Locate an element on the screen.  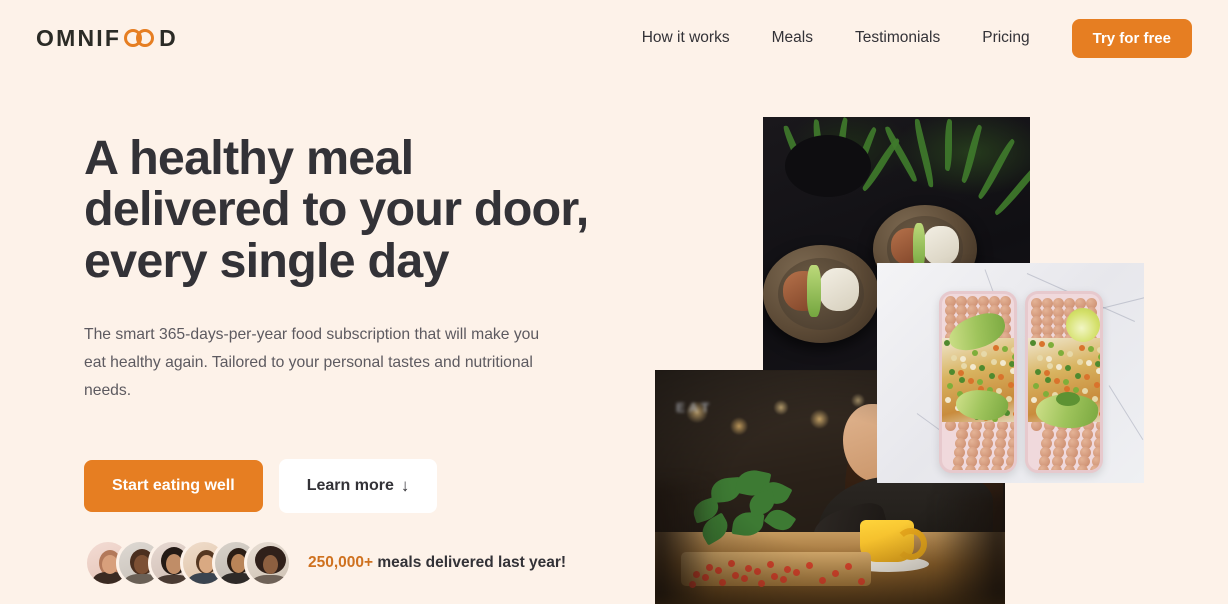
logo-text-prefix: OMNIF is located at coordinates (79, 37).